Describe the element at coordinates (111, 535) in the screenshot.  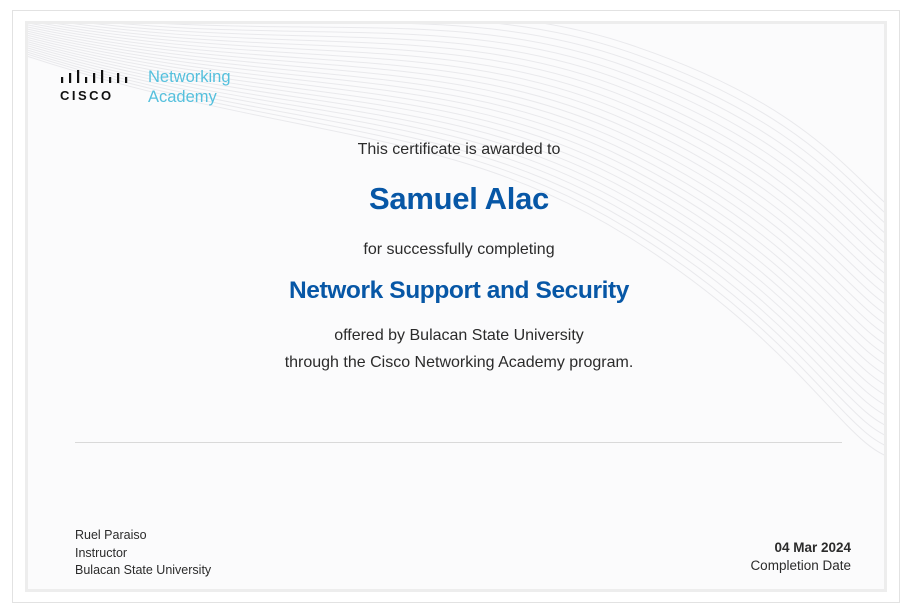
I see `signer-name: Ruel Paraiso` at that location.